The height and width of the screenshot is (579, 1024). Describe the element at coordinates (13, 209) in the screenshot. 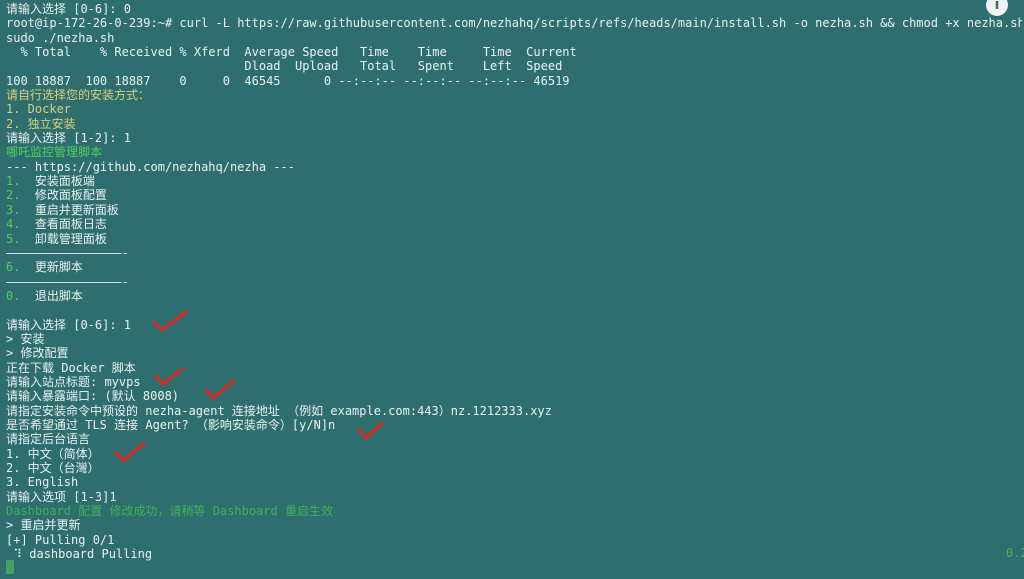

I see `menu-number: 3.` at that location.